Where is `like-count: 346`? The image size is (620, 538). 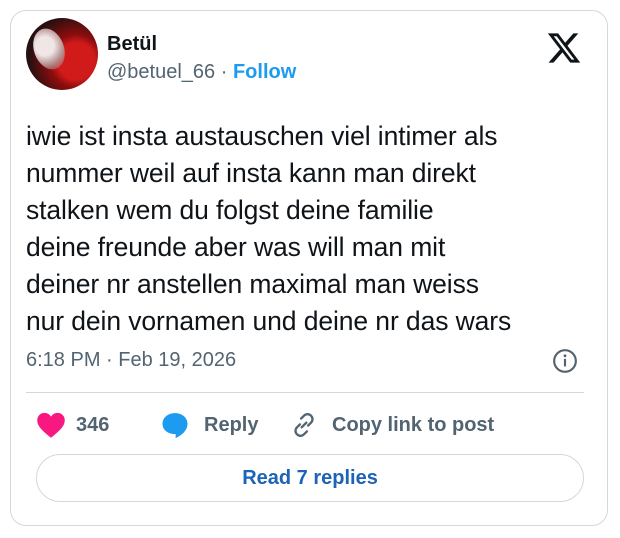 like-count: 346 is located at coordinates (93, 424).